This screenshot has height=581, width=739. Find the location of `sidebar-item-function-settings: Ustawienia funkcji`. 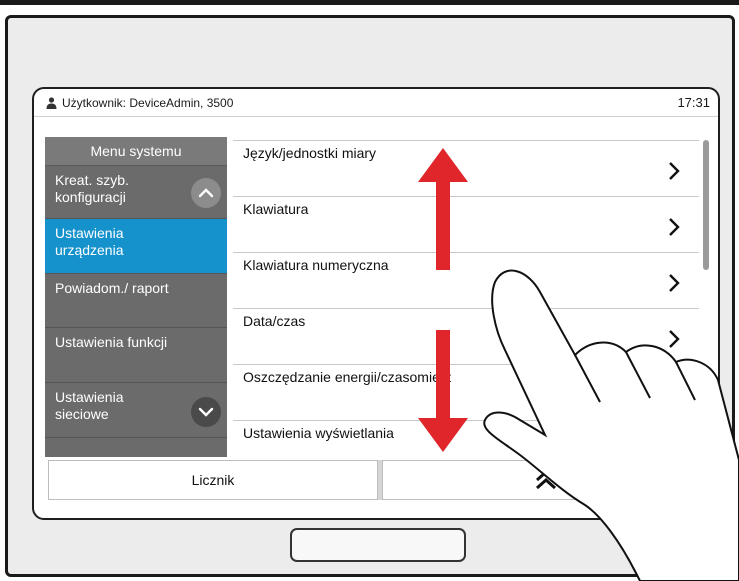

sidebar-item-function-settings: Ustawienia funkcji is located at coordinates (136, 355).